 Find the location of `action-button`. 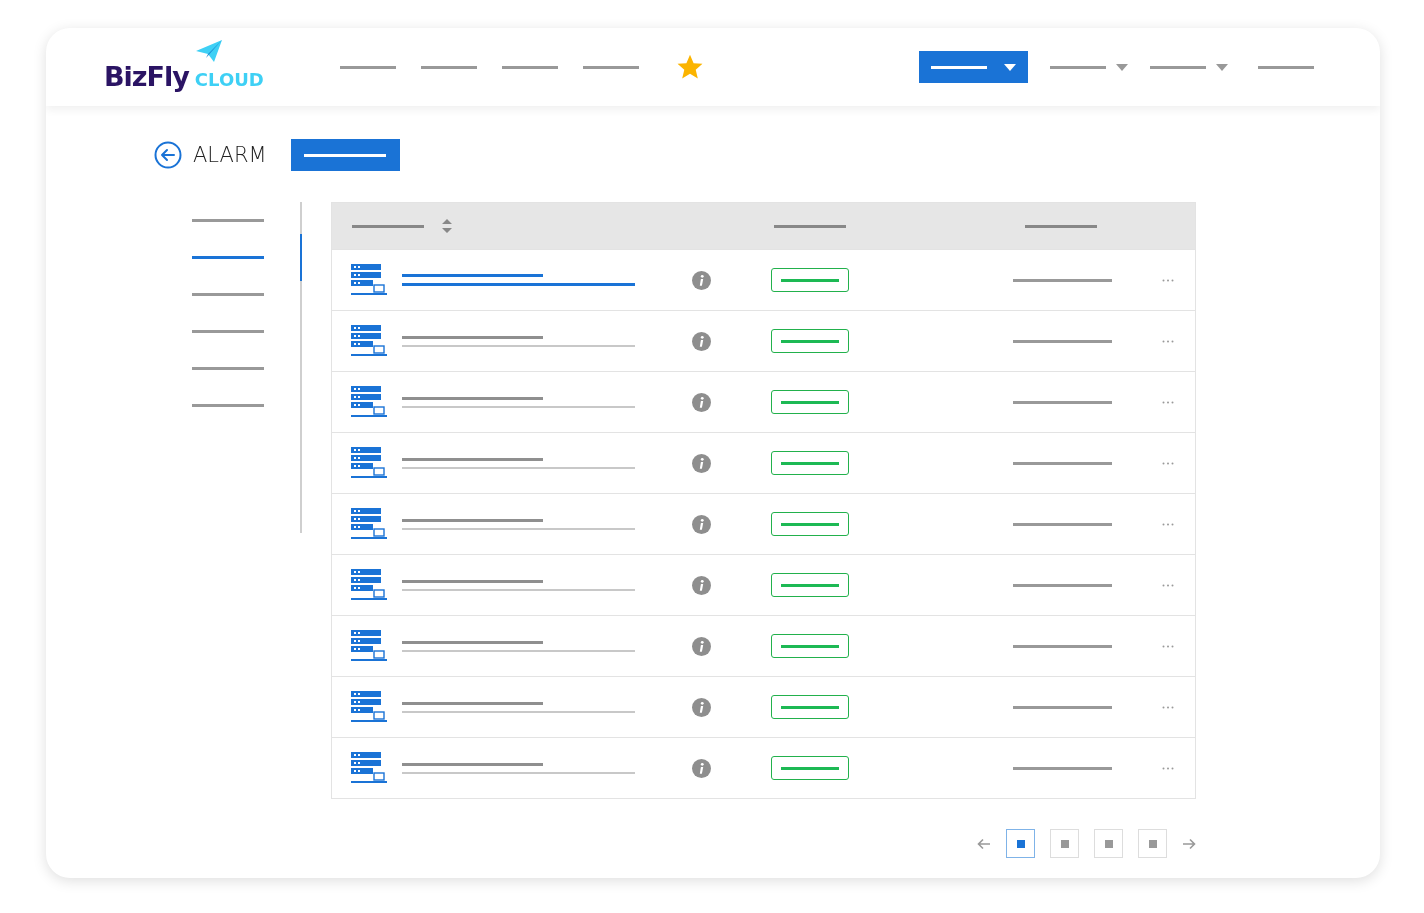

action-button is located at coordinates (345, 155).